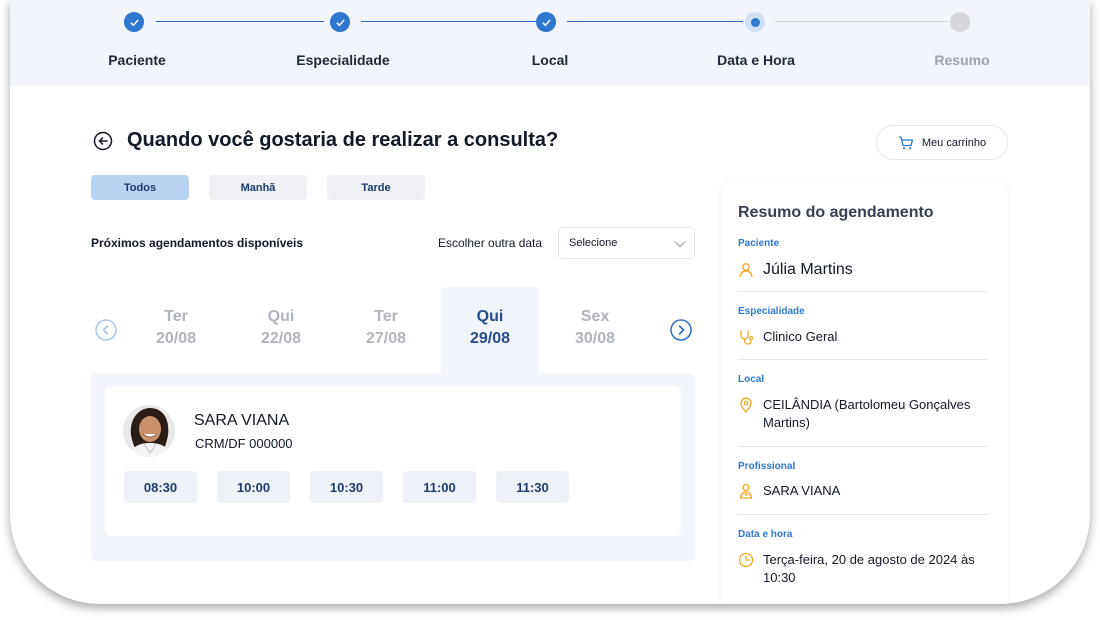 This screenshot has height=620, width=1100. I want to click on filter-todos: Todos, so click(140, 187).